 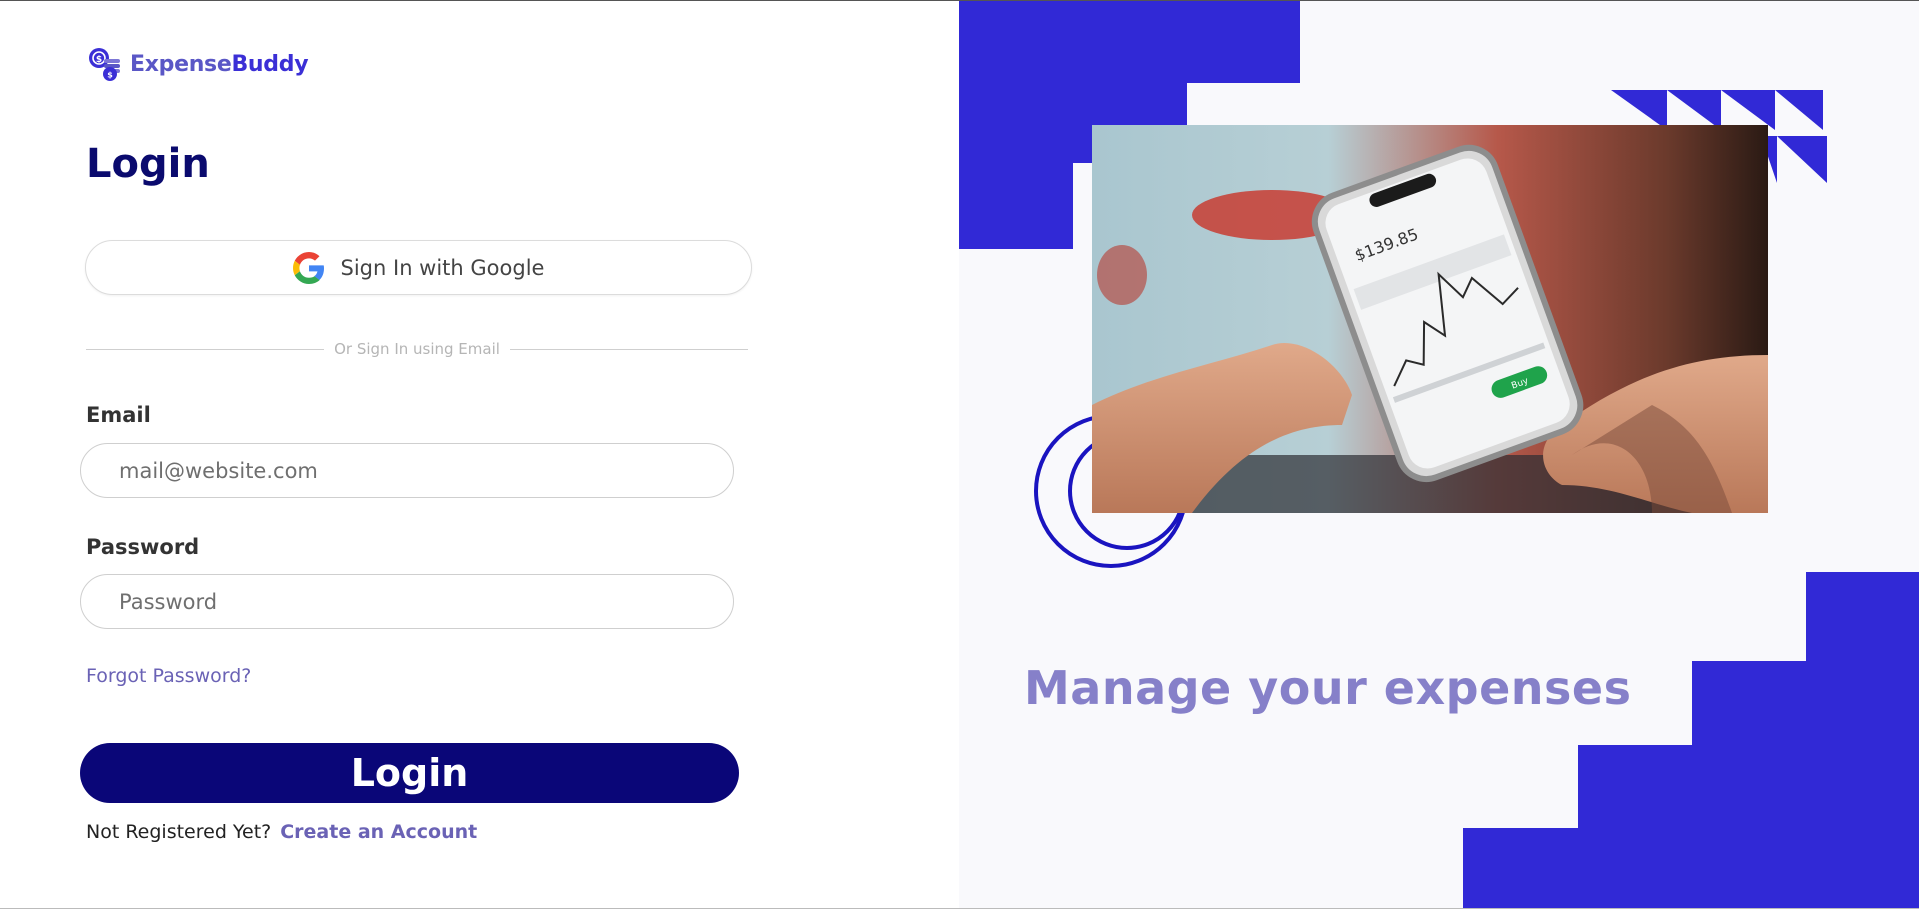 What do you see at coordinates (104, 64) in the screenshot?
I see `coins-stack-icon: $ $` at bounding box center [104, 64].